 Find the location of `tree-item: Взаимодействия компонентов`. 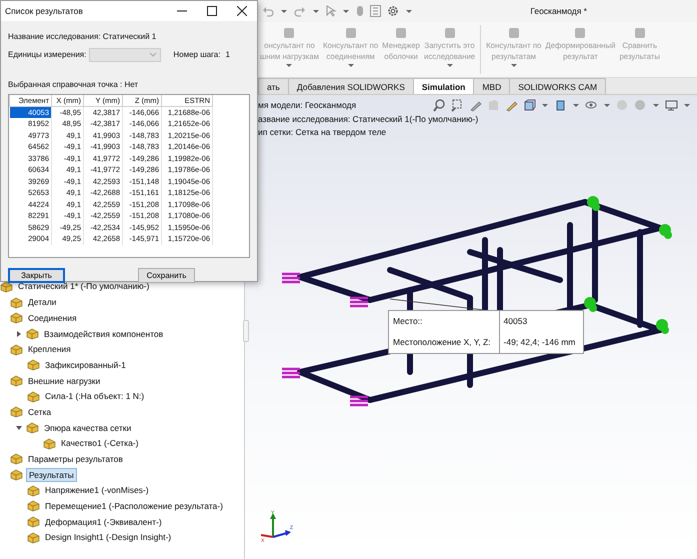

tree-item: Взаимодействия компонентов is located at coordinates (104, 334).